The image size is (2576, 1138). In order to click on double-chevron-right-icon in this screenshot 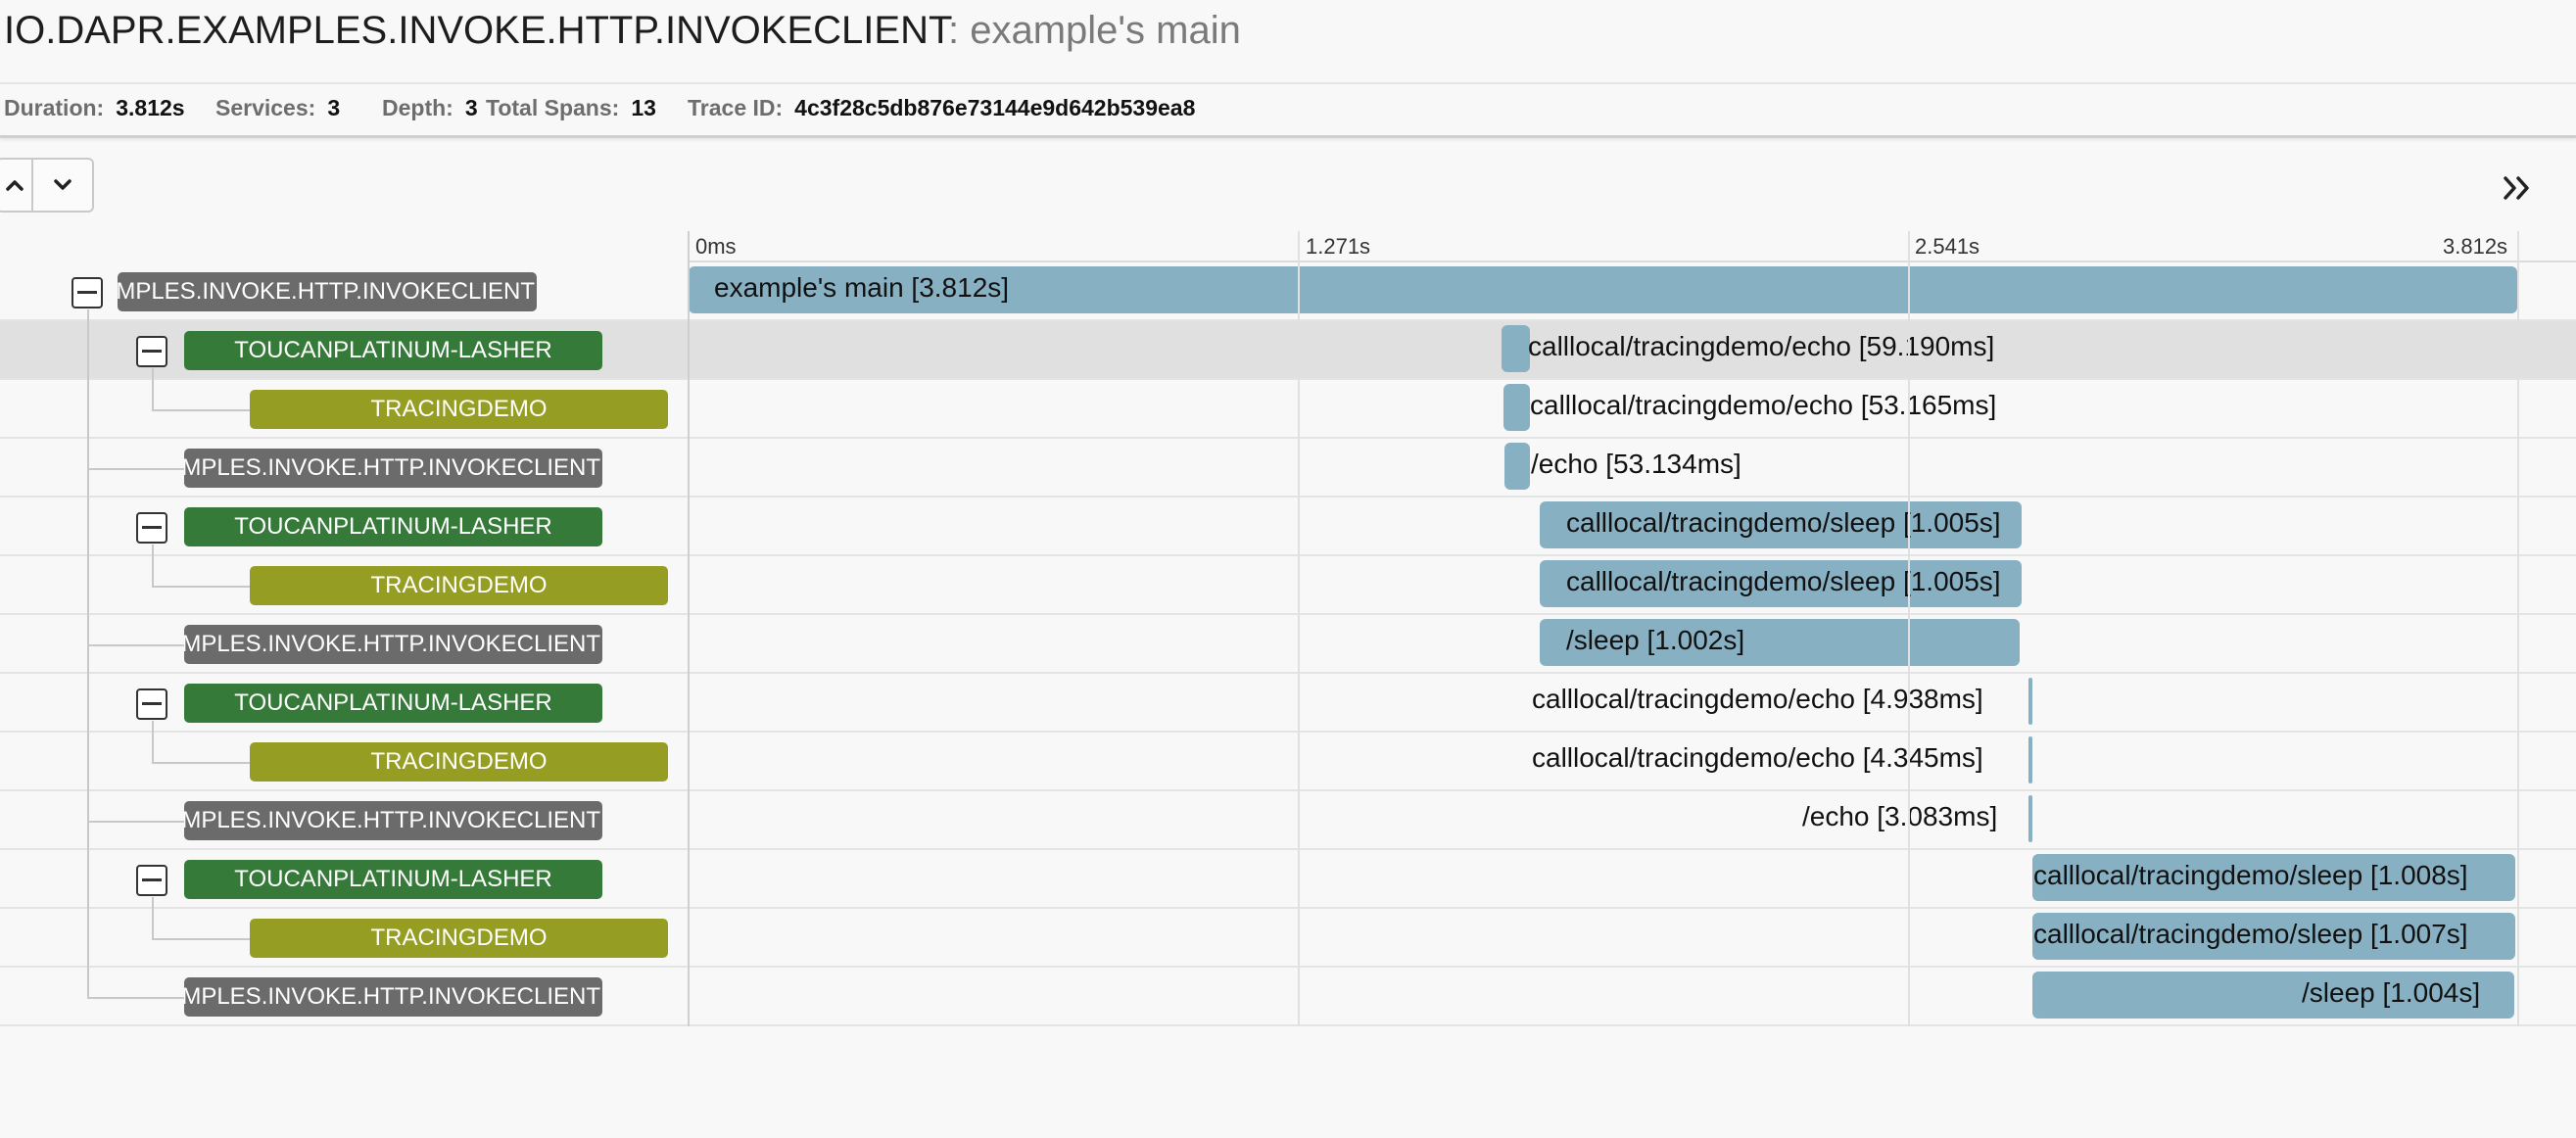, I will do `click(2516, 188)`.